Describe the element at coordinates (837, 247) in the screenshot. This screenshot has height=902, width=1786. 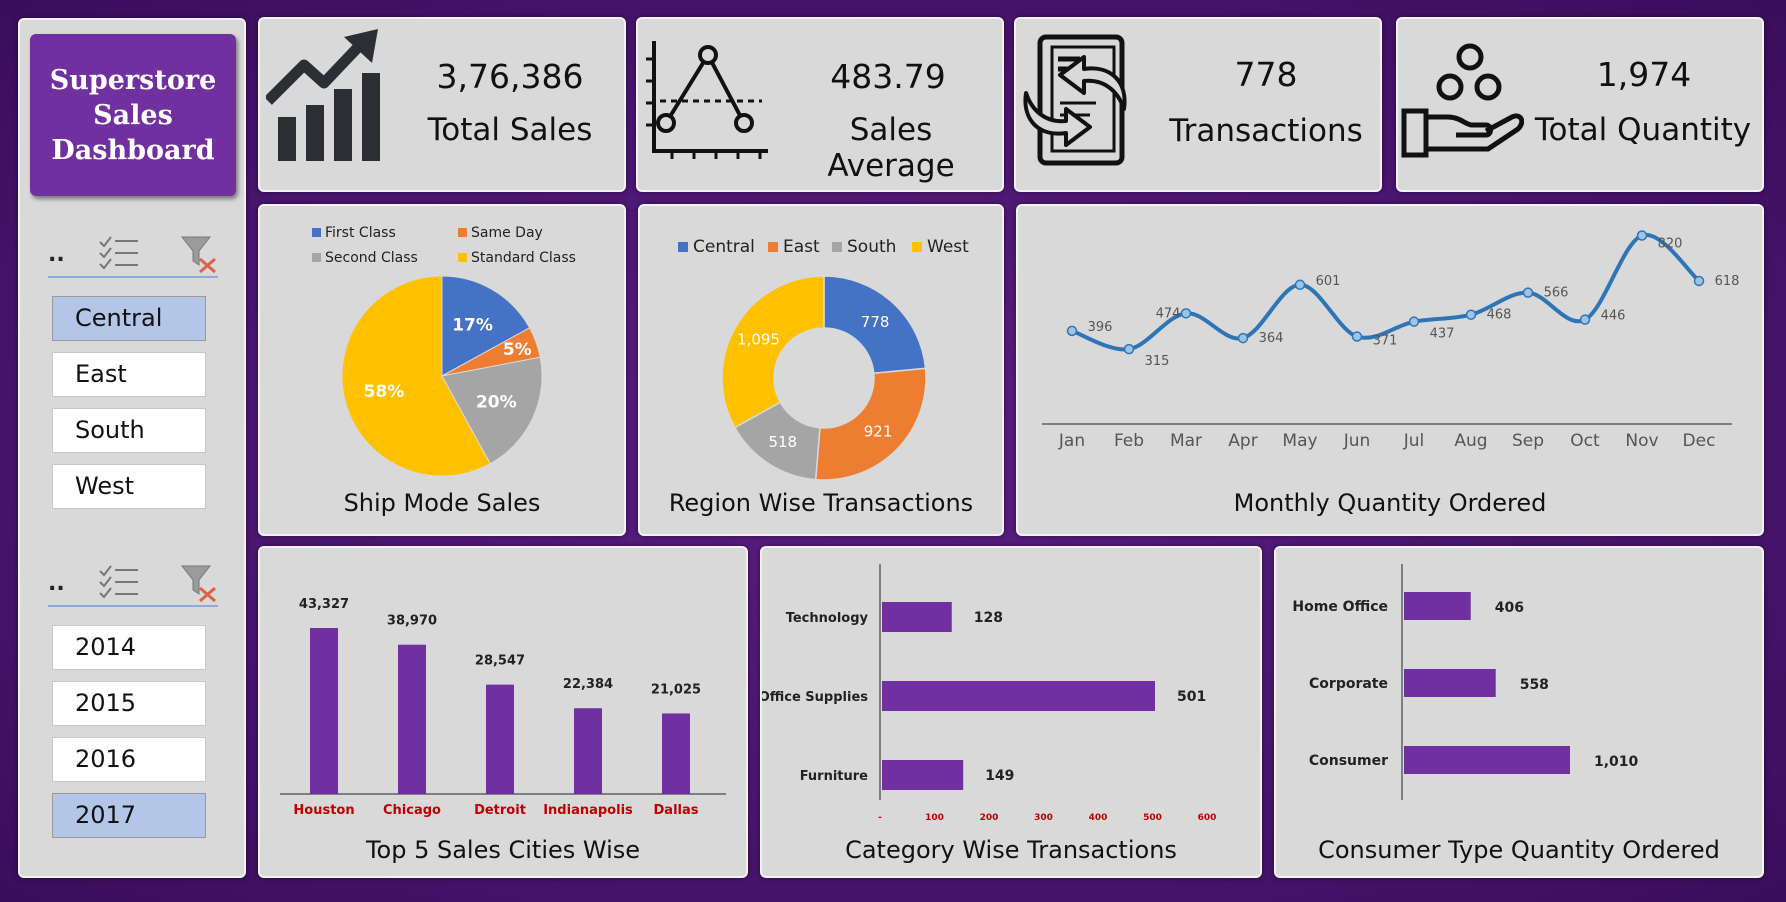
I see `legend-swatch-south` at that location.